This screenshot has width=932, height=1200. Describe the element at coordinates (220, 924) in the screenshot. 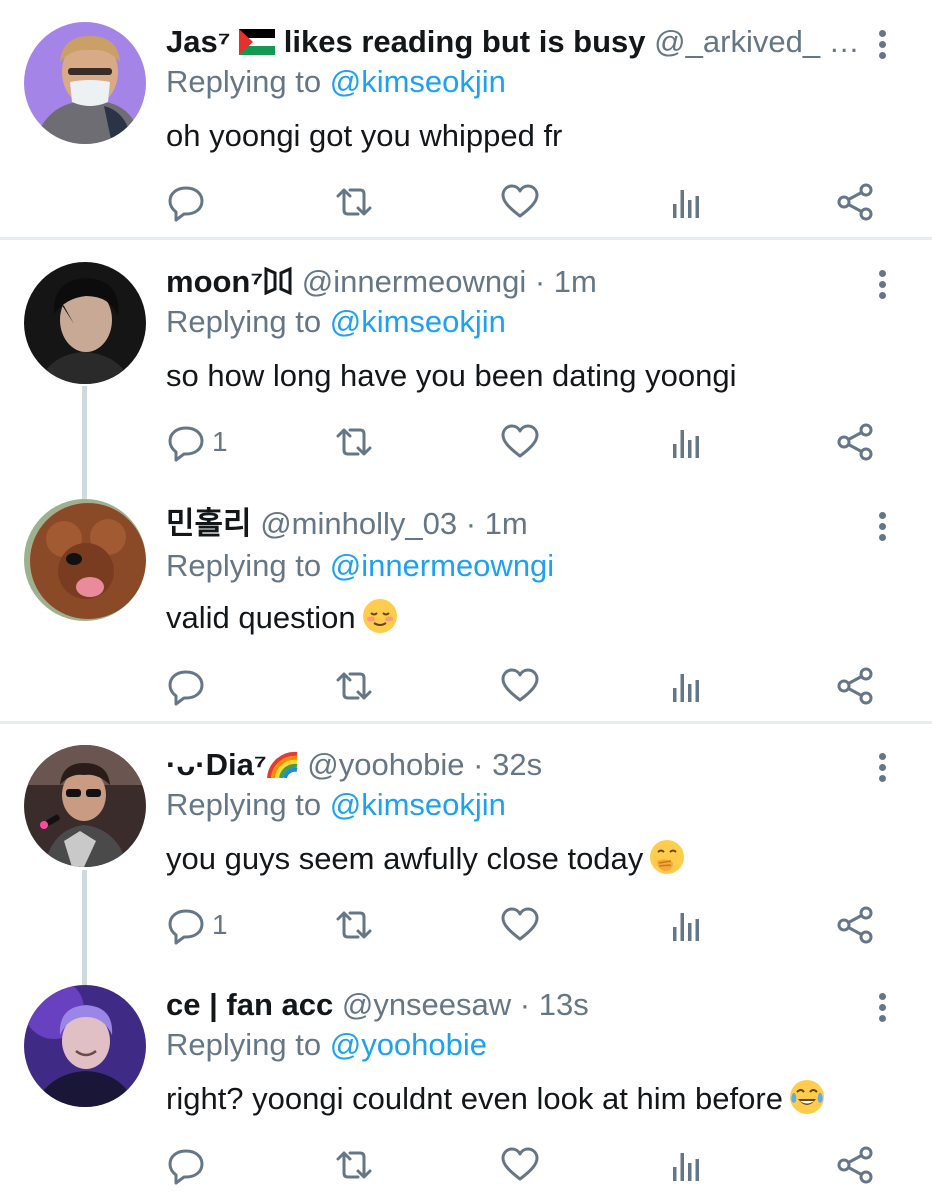

I see `reply-count: 1` at that location.